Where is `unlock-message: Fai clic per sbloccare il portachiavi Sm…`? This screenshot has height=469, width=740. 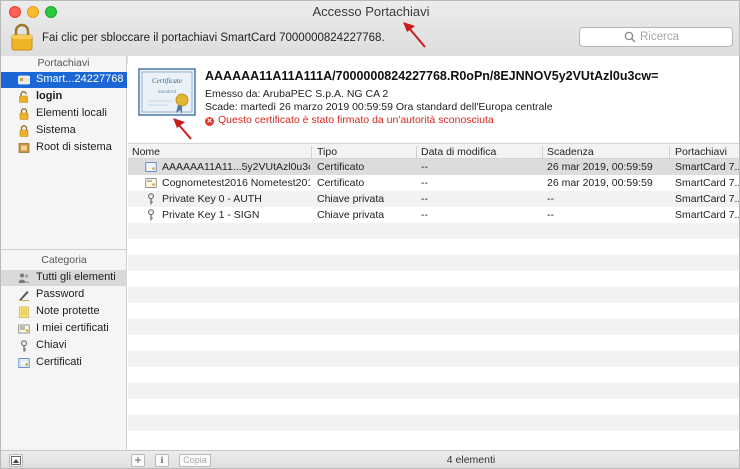 unlock-message: Fai clic per sbloccare il portachiavi Sm… is located at coordinates (213, 38).